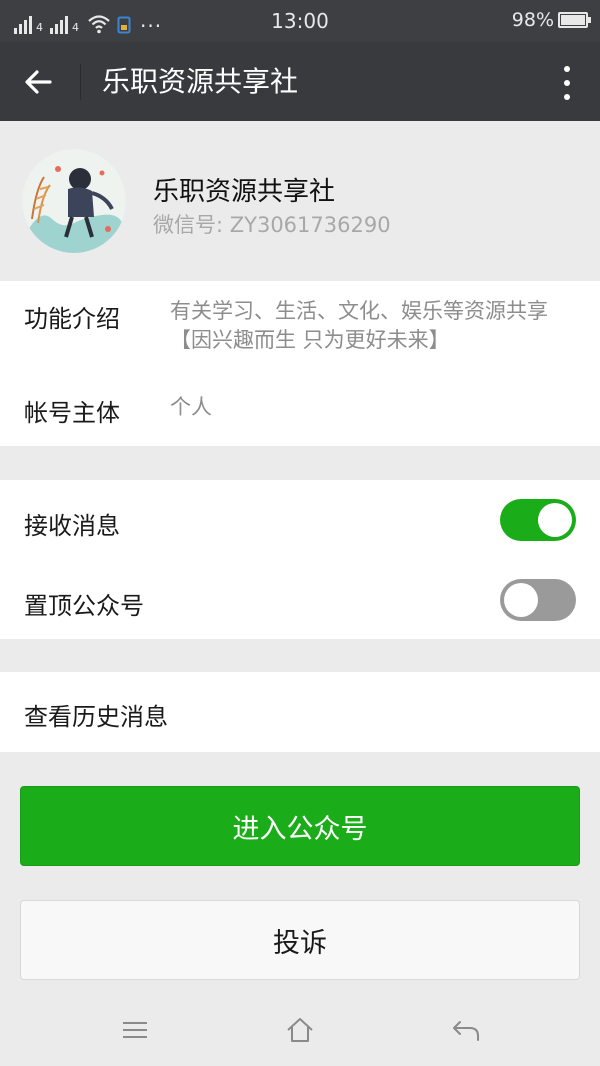 The width and height of the screenshot is (600, 1066). I want to click on receive-messages-label: 接收消息, so click(72, 526).